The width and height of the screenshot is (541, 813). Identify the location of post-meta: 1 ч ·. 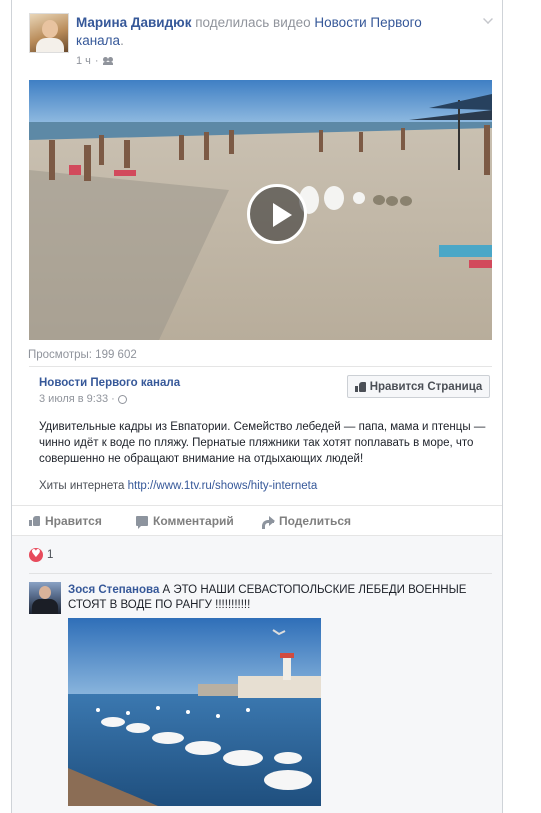
(95, 61).